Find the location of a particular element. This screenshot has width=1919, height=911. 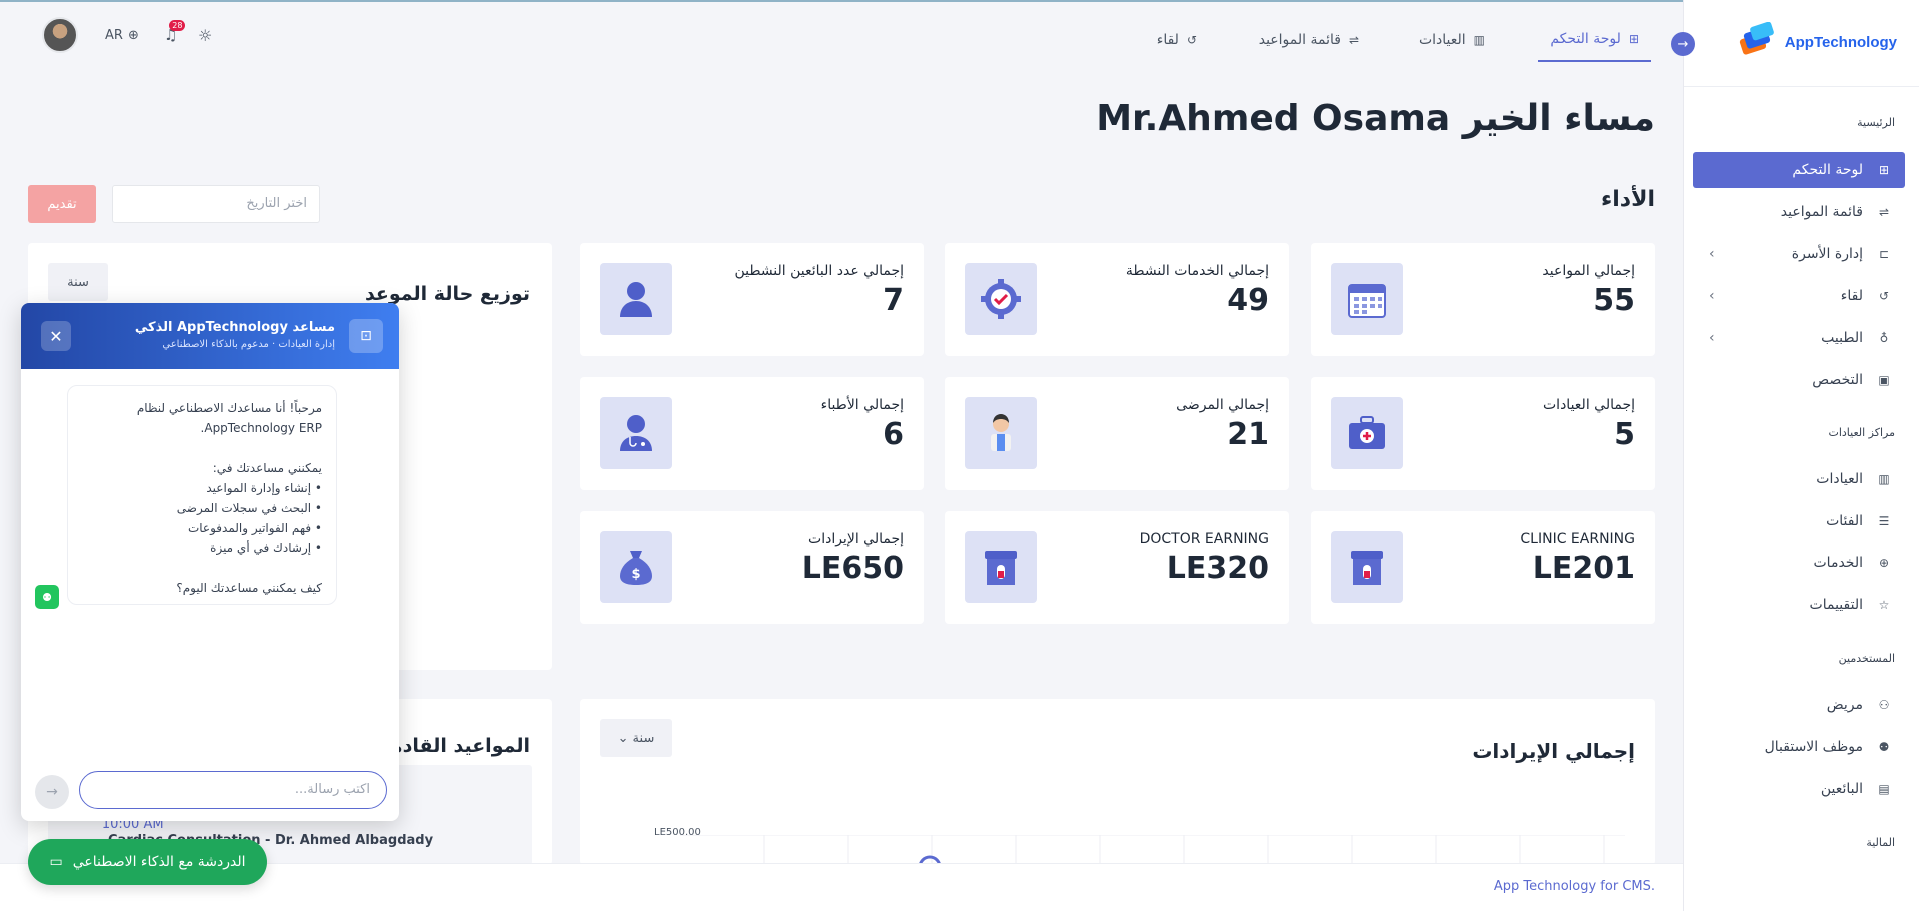

submit-button: تقديم is located at coordinates (62, 204).